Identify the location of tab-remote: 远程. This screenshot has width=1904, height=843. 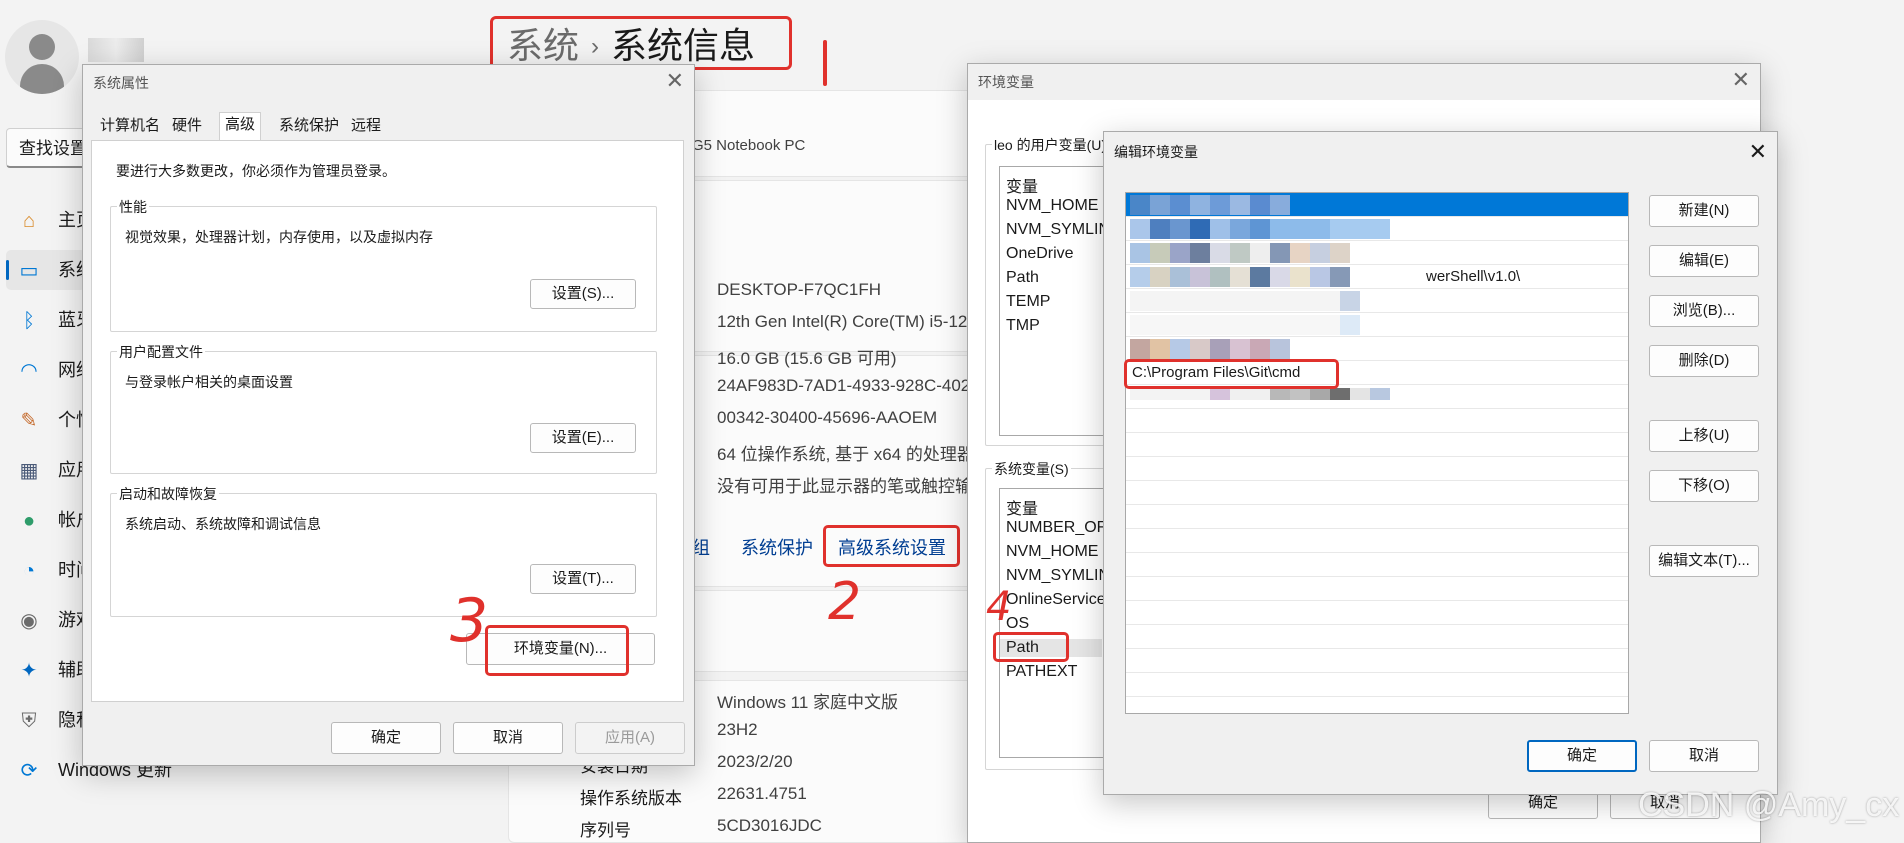
(366, 126).